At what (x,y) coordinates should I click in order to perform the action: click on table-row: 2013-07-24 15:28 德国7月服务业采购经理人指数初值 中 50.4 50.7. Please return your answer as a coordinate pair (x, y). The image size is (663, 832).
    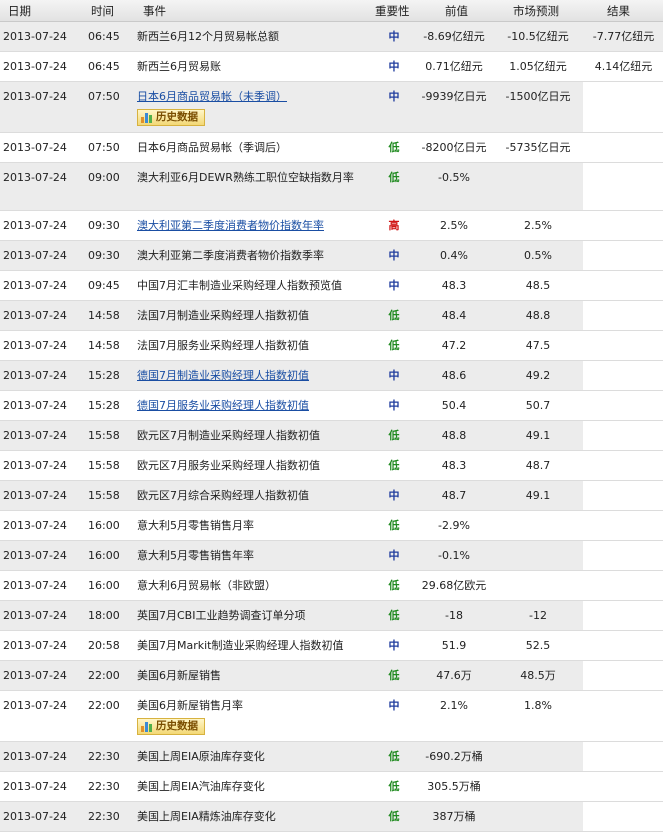
    Looking at the image, I should click on (331, 406).